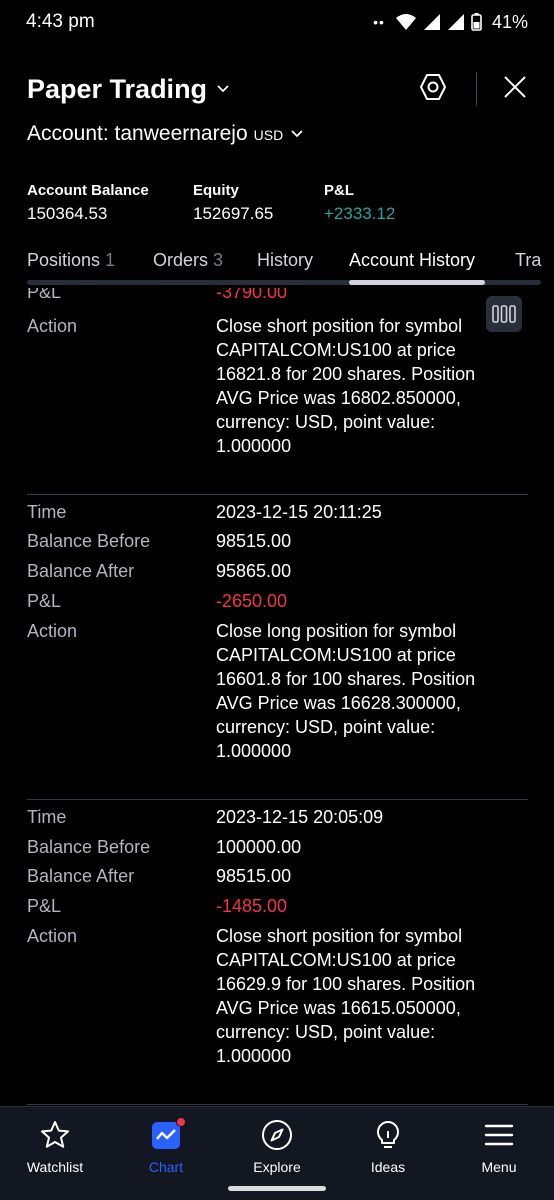  Describe the element at coordinates (137, 133) in the screenshot. I see `account-label: Account: tanweernarejo` at that location.